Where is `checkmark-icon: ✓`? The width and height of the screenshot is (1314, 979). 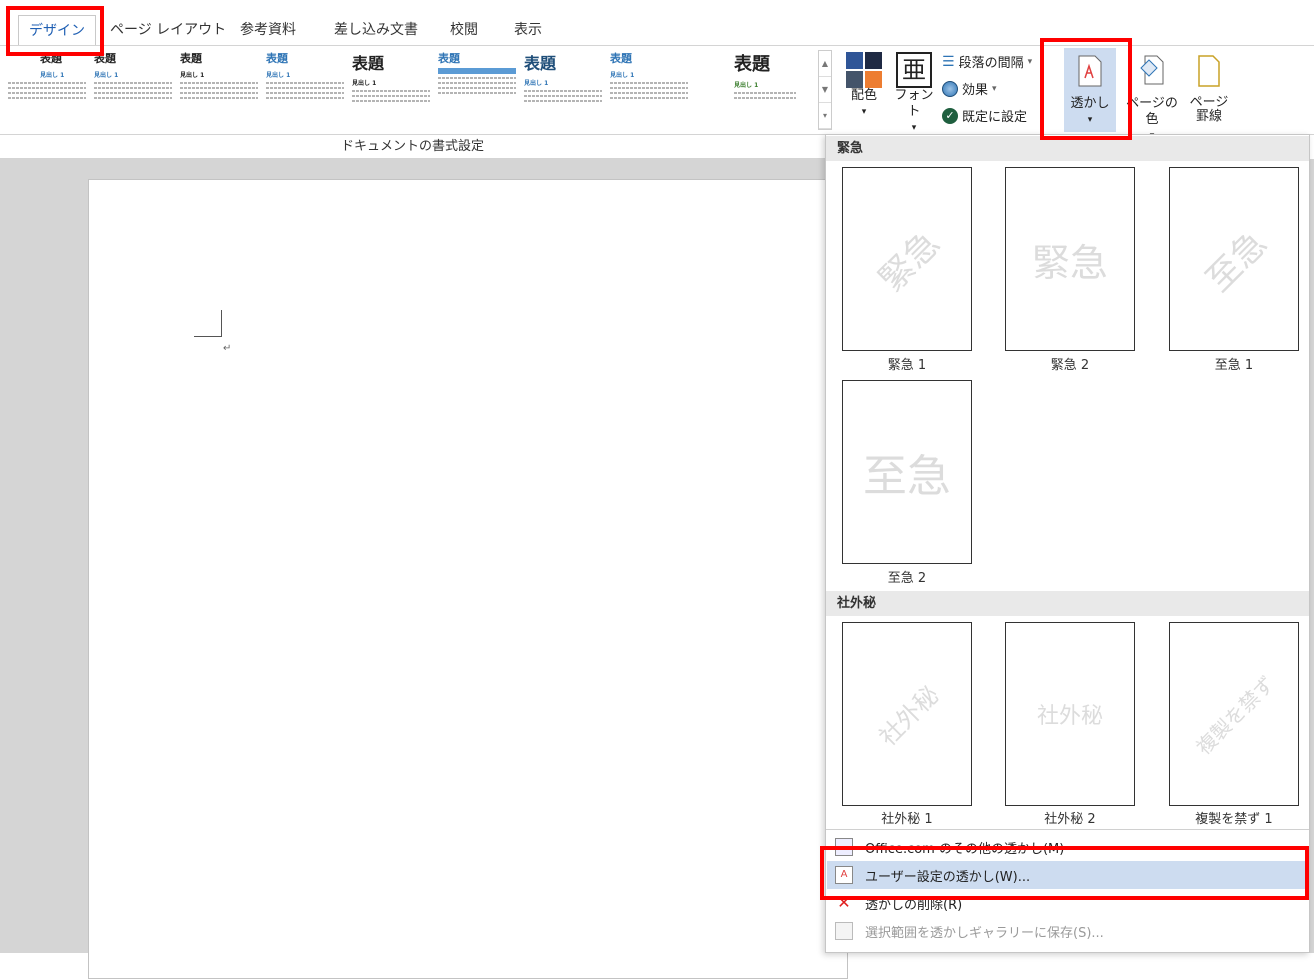
checkmark-icon: ✓ is located at coordinates (950, 115).